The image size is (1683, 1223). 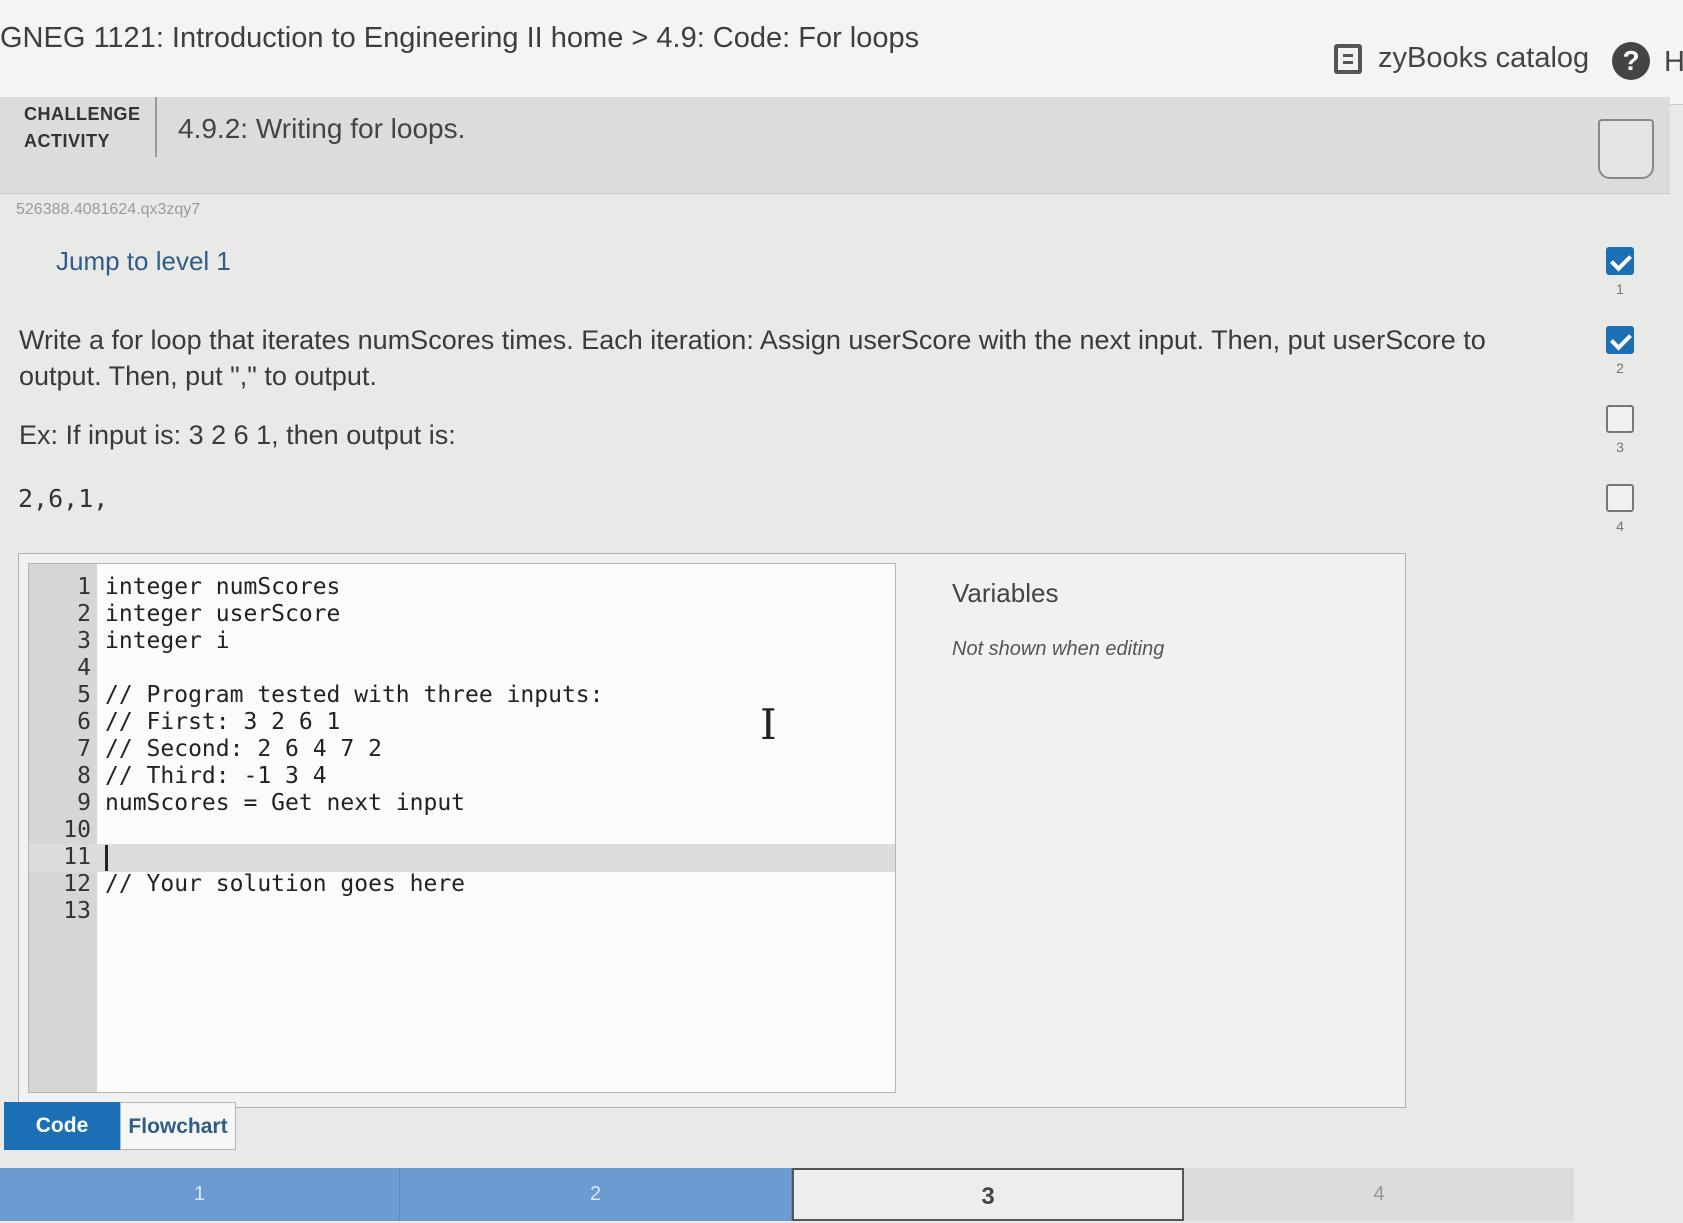 I want to click on ibeam-cursor-icon: I, so click(x=768, y=724).